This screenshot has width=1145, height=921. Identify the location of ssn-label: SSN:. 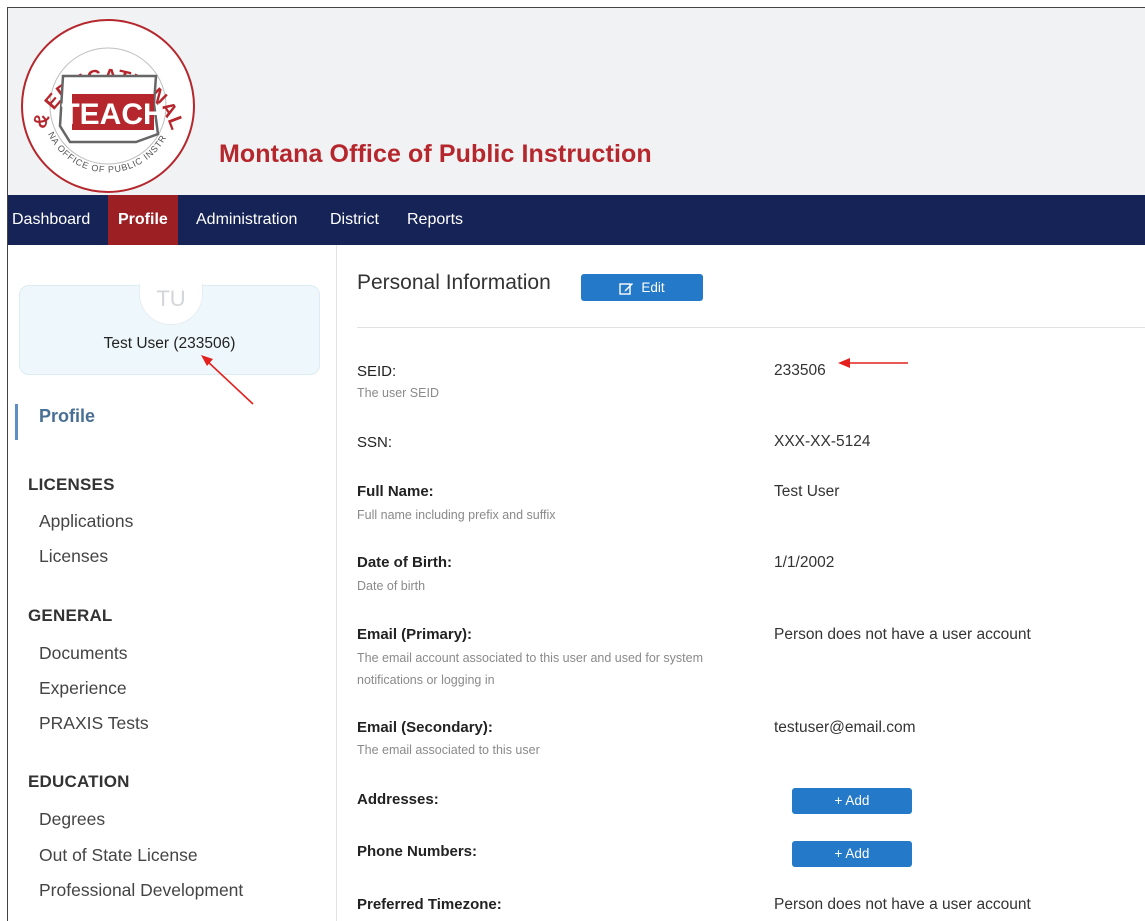
(375, 442).